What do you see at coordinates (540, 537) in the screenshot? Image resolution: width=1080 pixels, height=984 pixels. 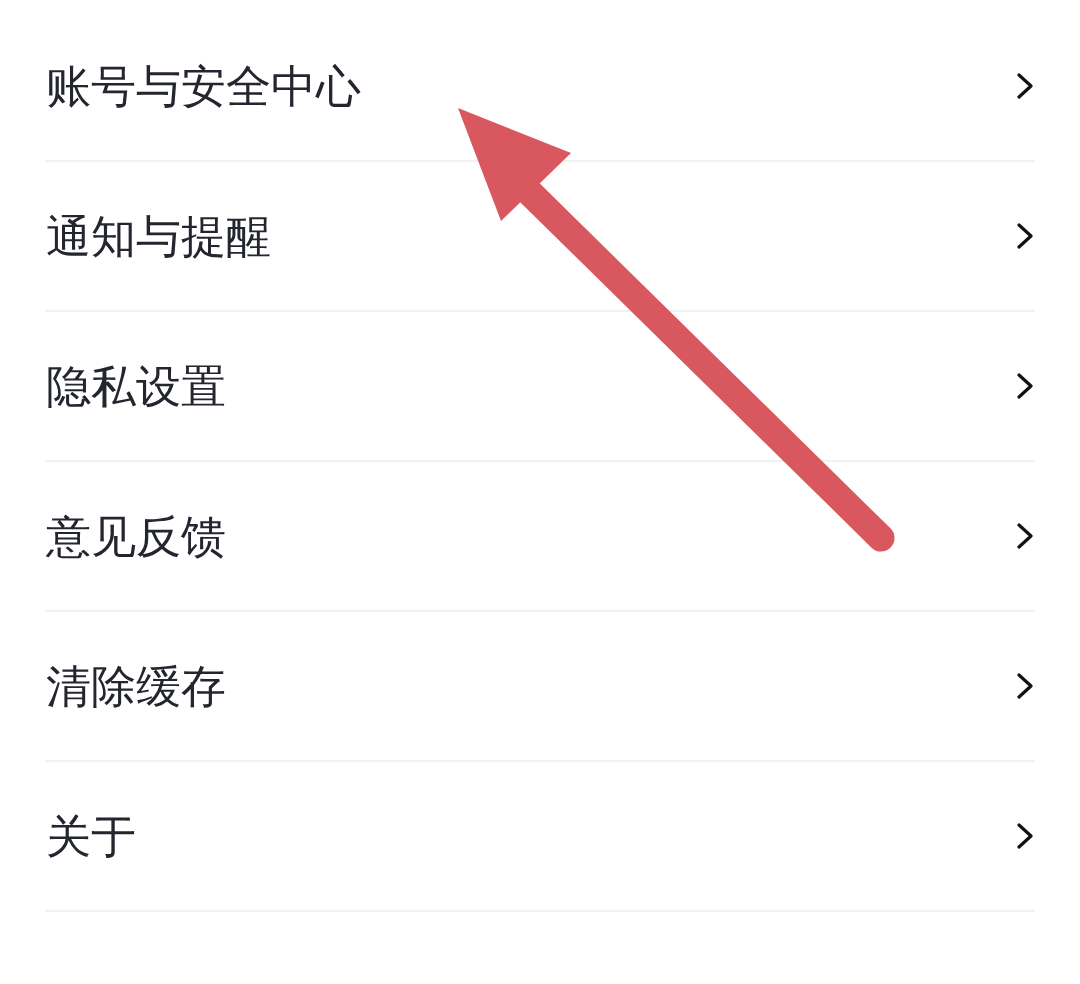 I see `settings-item: 意见反馈` at bounding box center [540, 537].